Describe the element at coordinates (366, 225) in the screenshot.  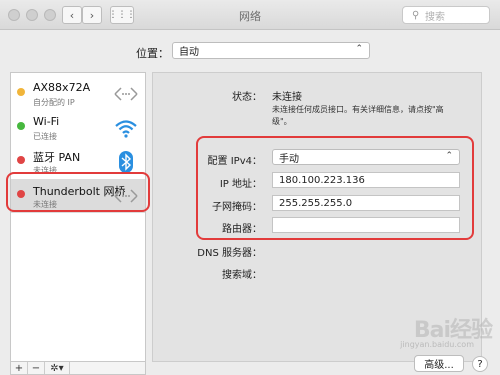
I see `router-field` at that location.